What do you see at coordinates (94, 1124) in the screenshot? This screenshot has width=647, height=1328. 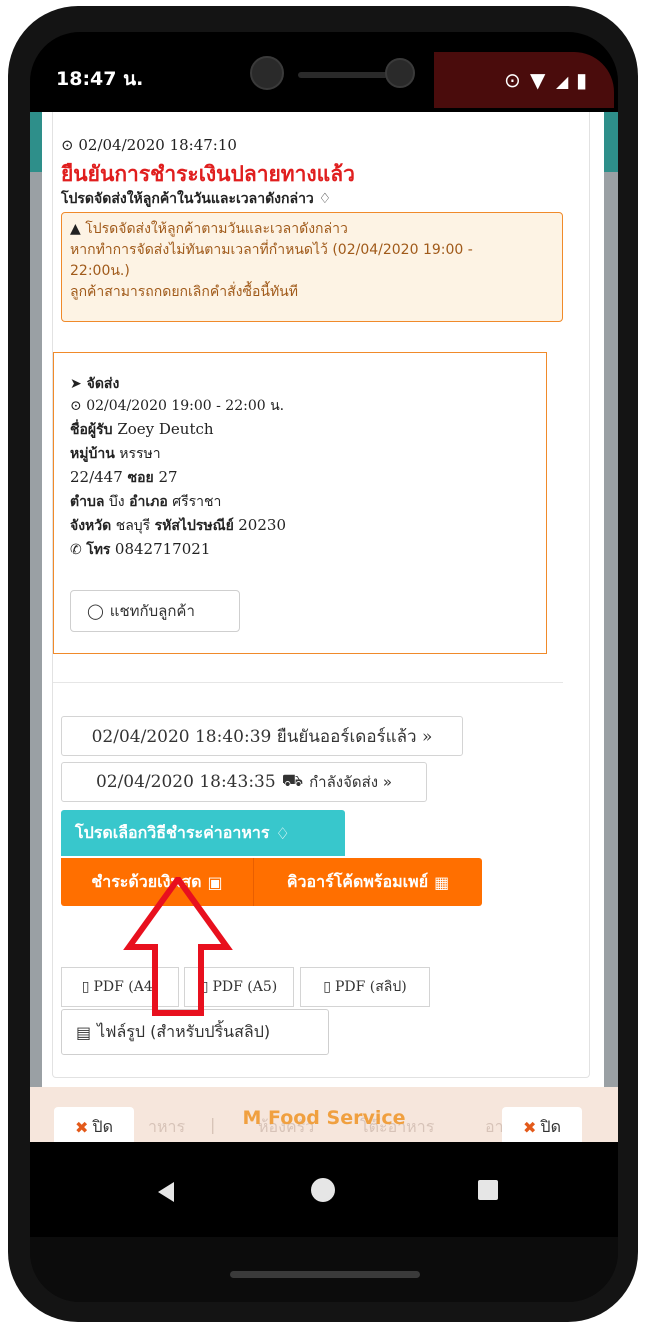 I see `close-button-left: ✖ ปิด` at bounding box center [94, 1124].